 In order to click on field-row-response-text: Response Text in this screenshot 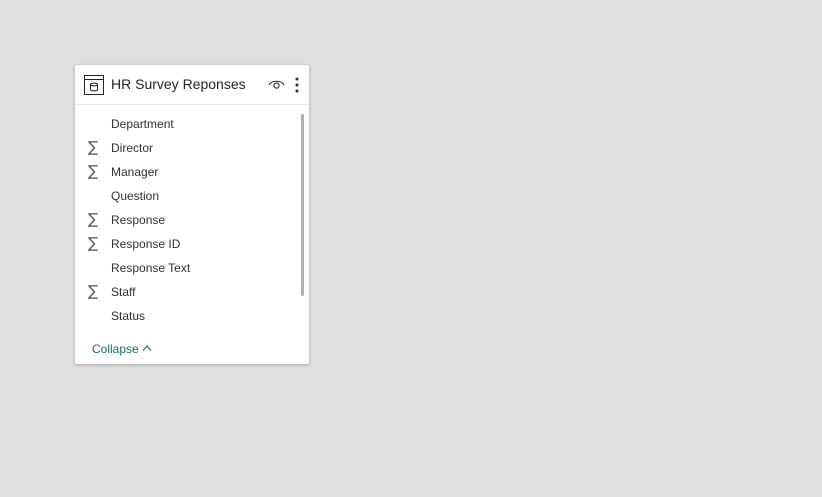, I will do `click(187, 270)`.